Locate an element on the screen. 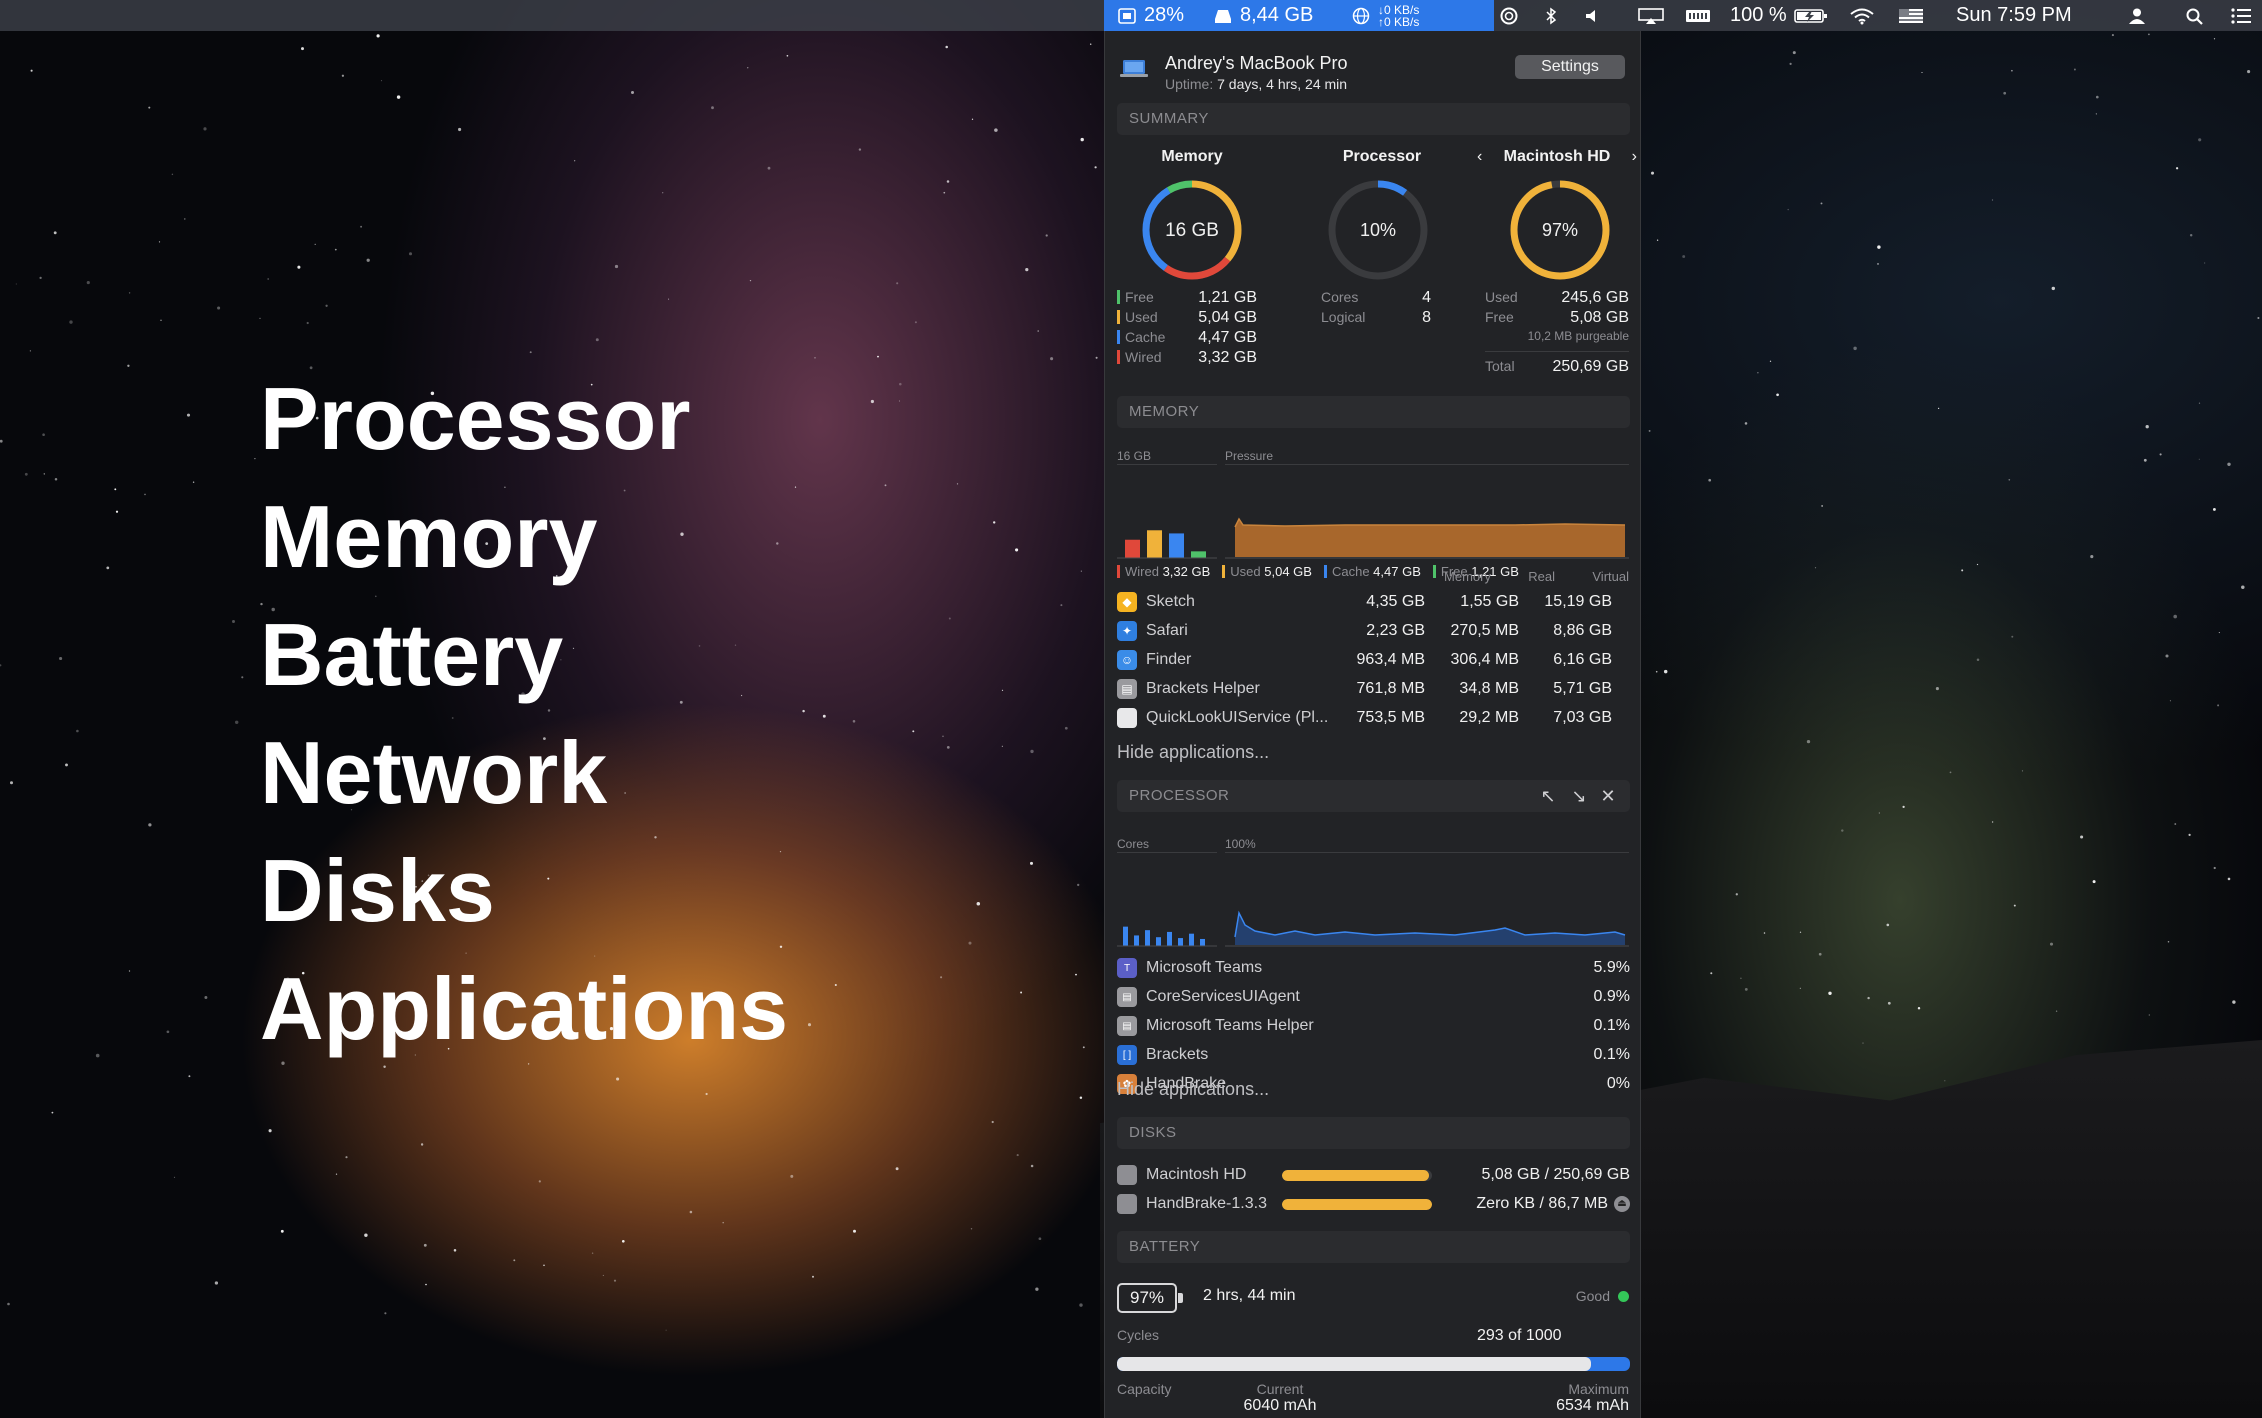 This screenshot has height=1418, width=2262. spotlight-menubar-item is located at coordinates (2195, 15).